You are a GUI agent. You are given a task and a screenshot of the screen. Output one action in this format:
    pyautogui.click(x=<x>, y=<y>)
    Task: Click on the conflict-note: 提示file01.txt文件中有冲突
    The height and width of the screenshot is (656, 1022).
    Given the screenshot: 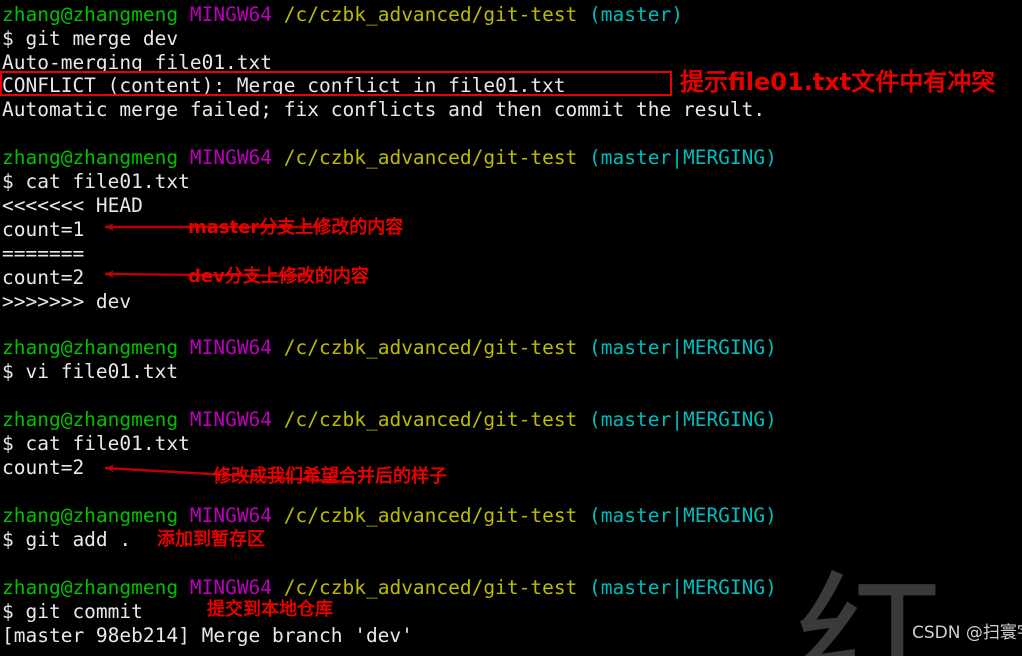 What is the action you would take?
    pyautogui.click(x=838, y=82)
    